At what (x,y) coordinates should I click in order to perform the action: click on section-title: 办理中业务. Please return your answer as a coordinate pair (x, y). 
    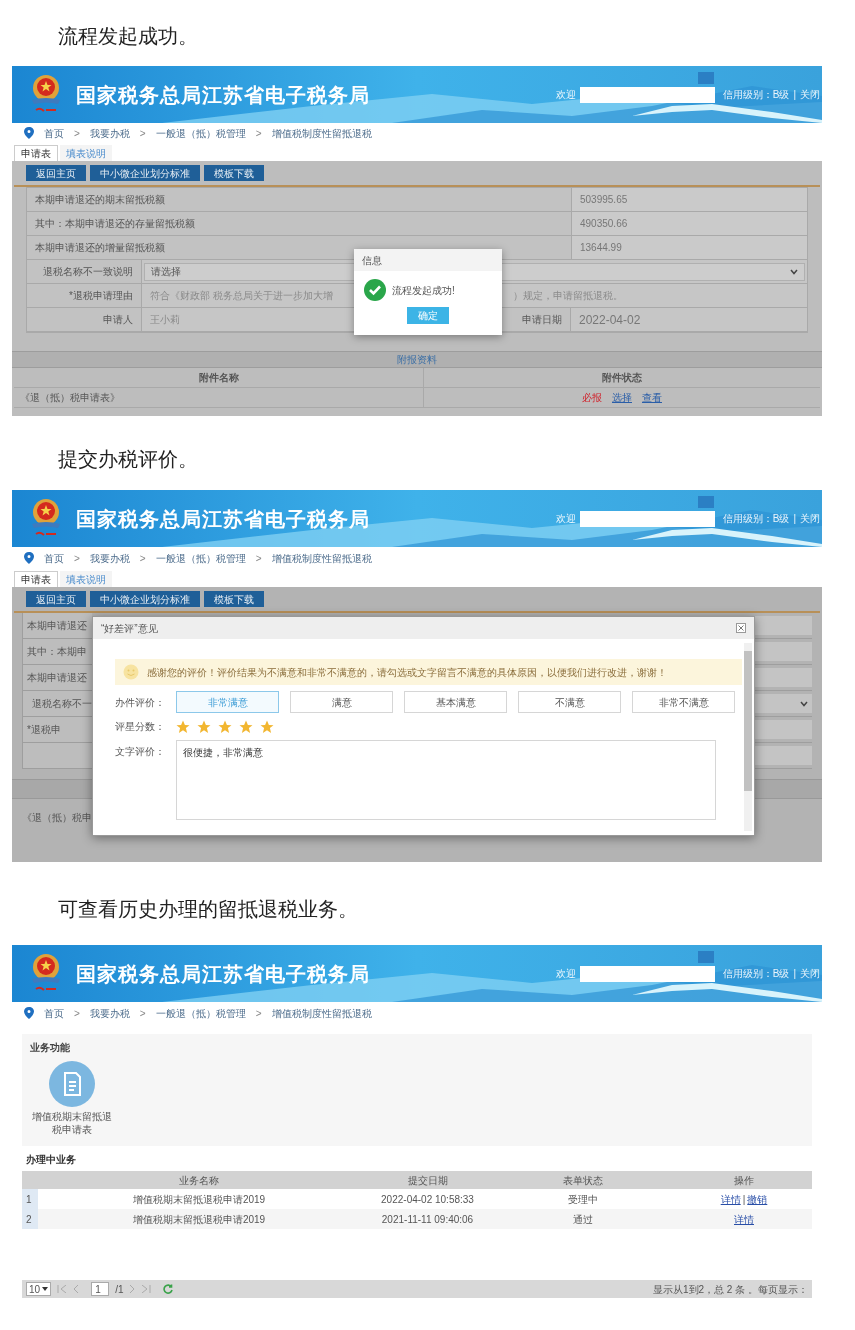
    Looking at the image, I should click on (51, 1160).